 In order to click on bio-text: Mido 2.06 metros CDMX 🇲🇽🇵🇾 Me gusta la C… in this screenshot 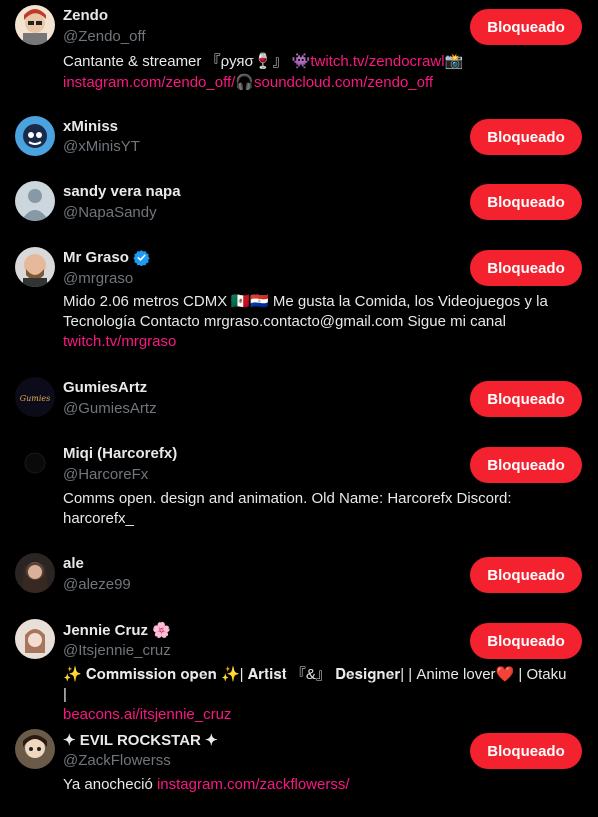, I will do `click(305, 311)`.